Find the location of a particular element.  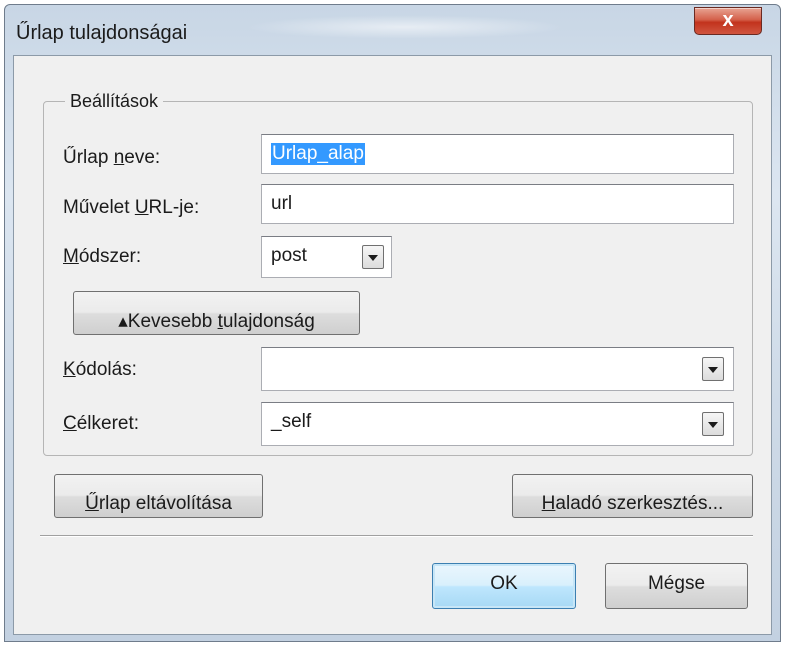

action-url-value: url is located at coordinates (282, 203).